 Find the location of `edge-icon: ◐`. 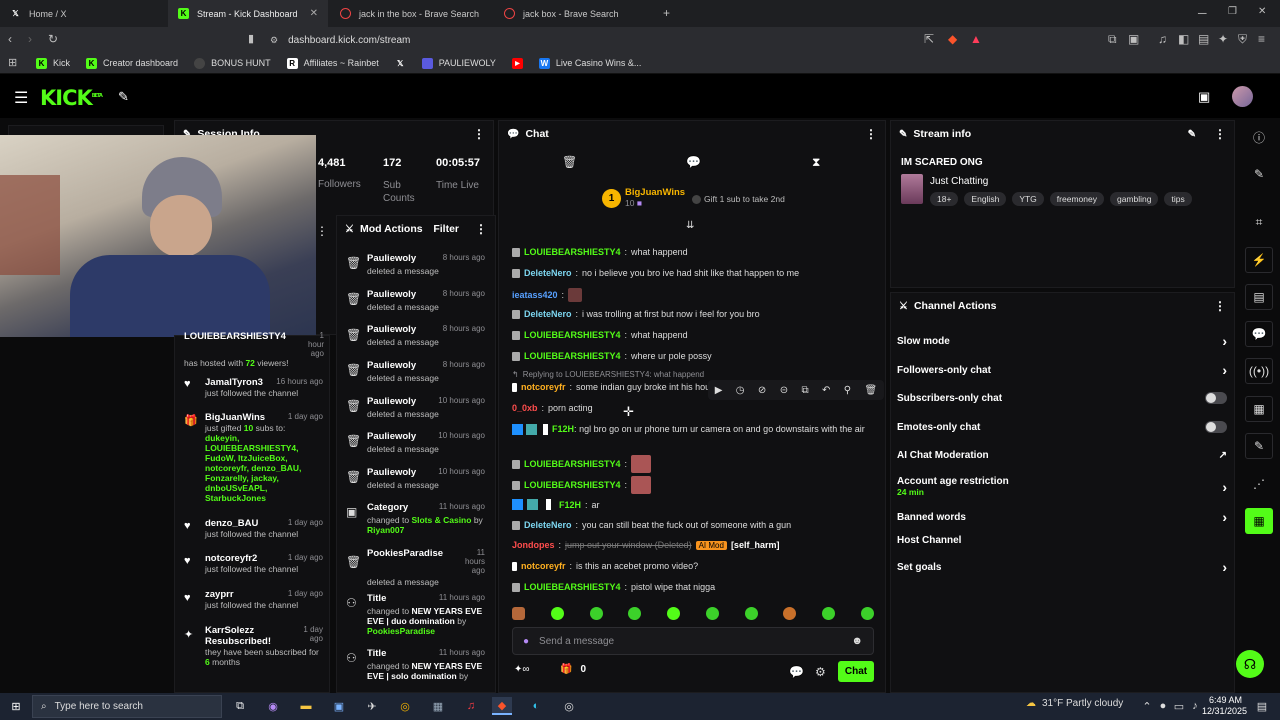

edge-icon: ◐ is located at coordinates (536, 706).